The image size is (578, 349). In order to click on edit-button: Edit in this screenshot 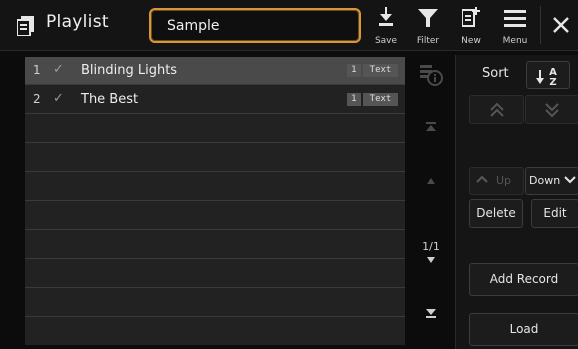, I will do `click(554, 213)`.